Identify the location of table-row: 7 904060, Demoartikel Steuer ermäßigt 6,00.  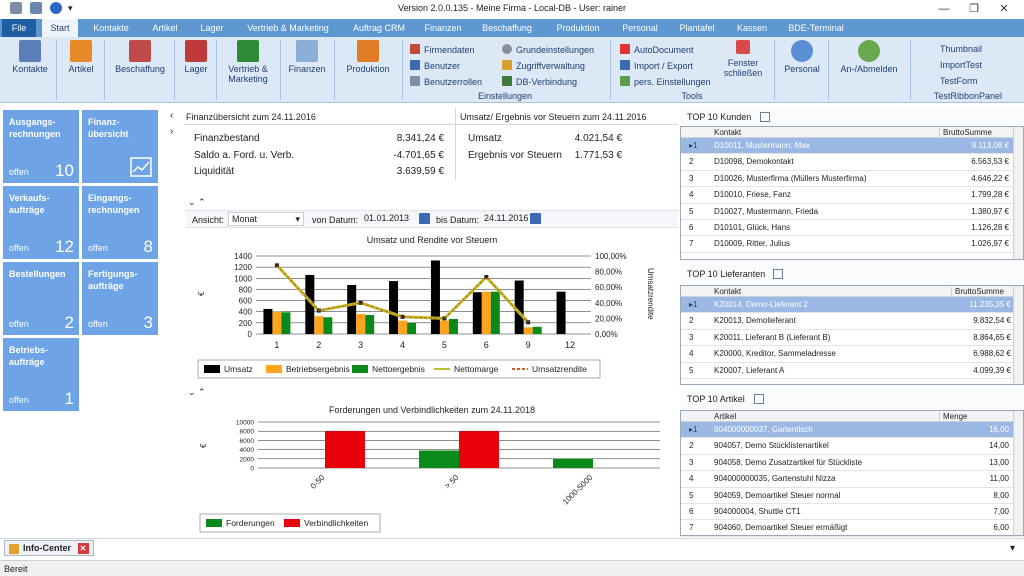
(852, 528).